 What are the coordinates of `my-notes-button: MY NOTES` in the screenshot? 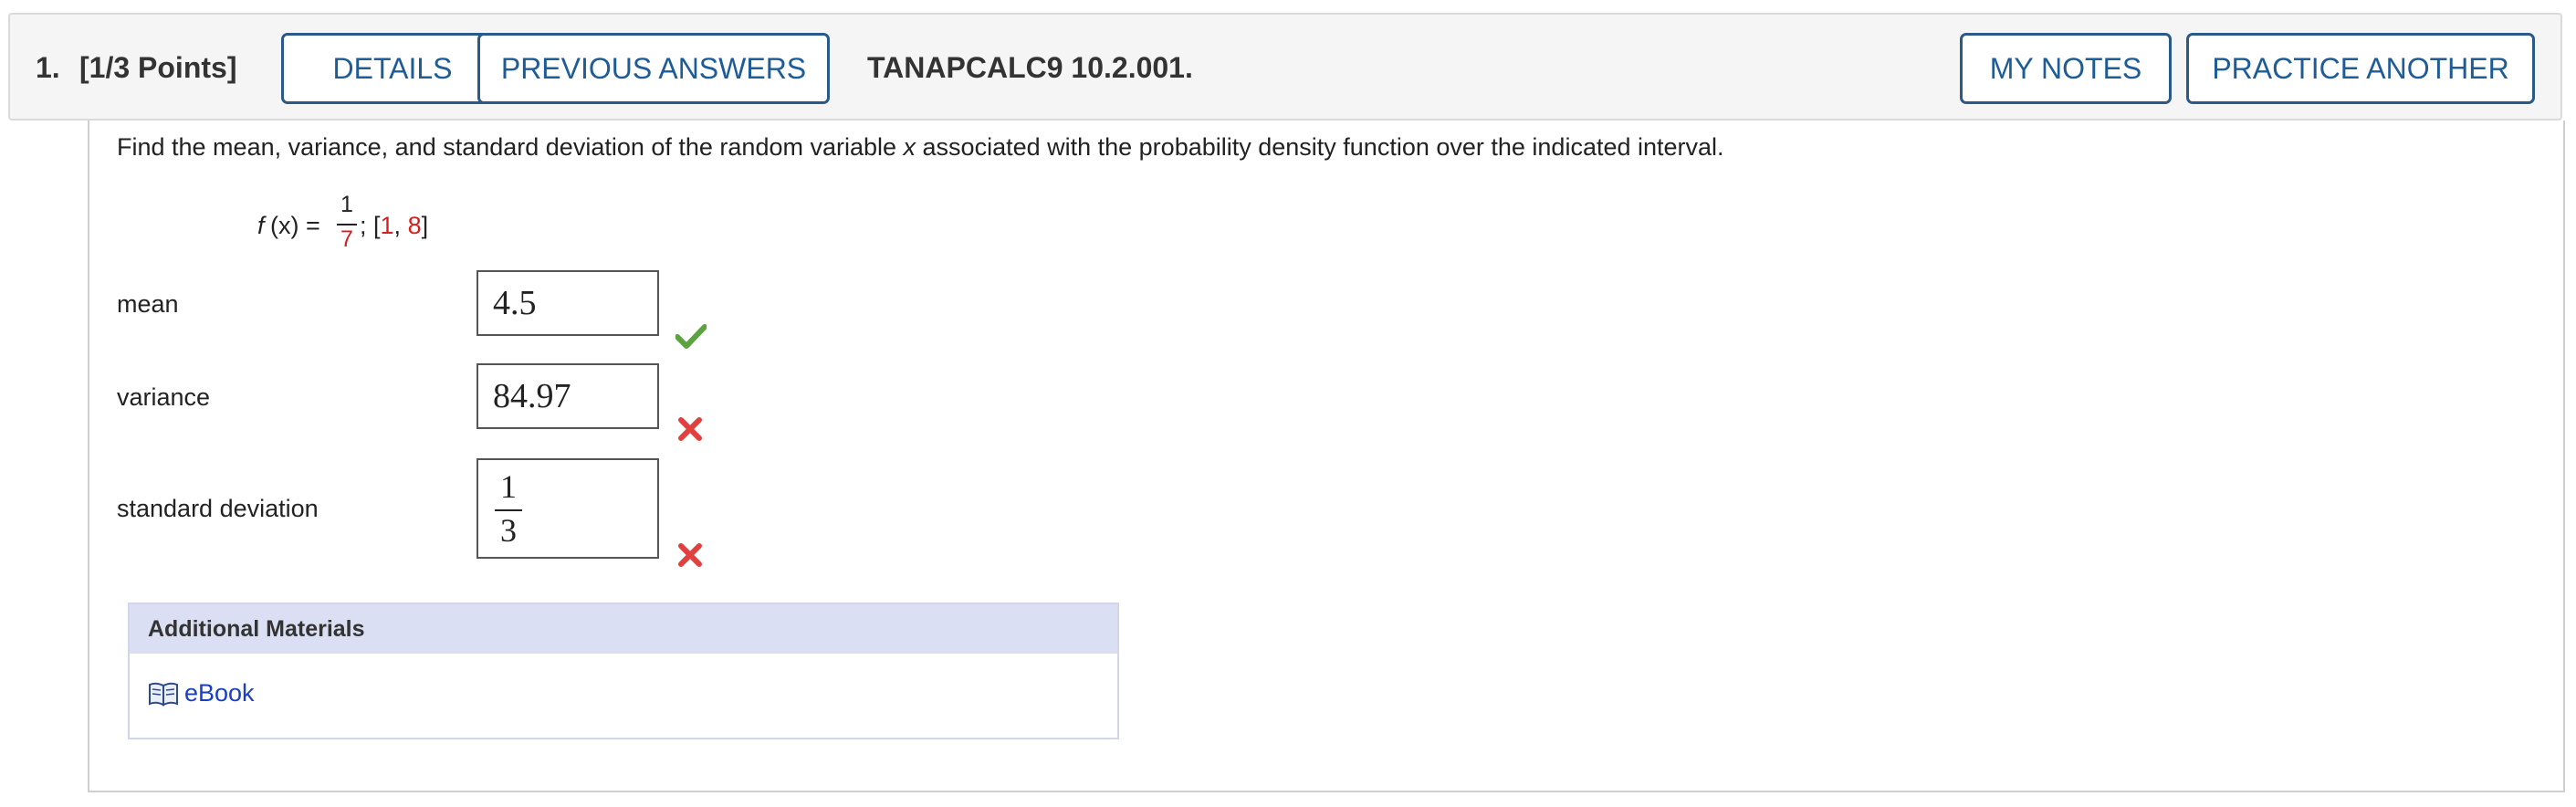 It's located at (2066, 68).